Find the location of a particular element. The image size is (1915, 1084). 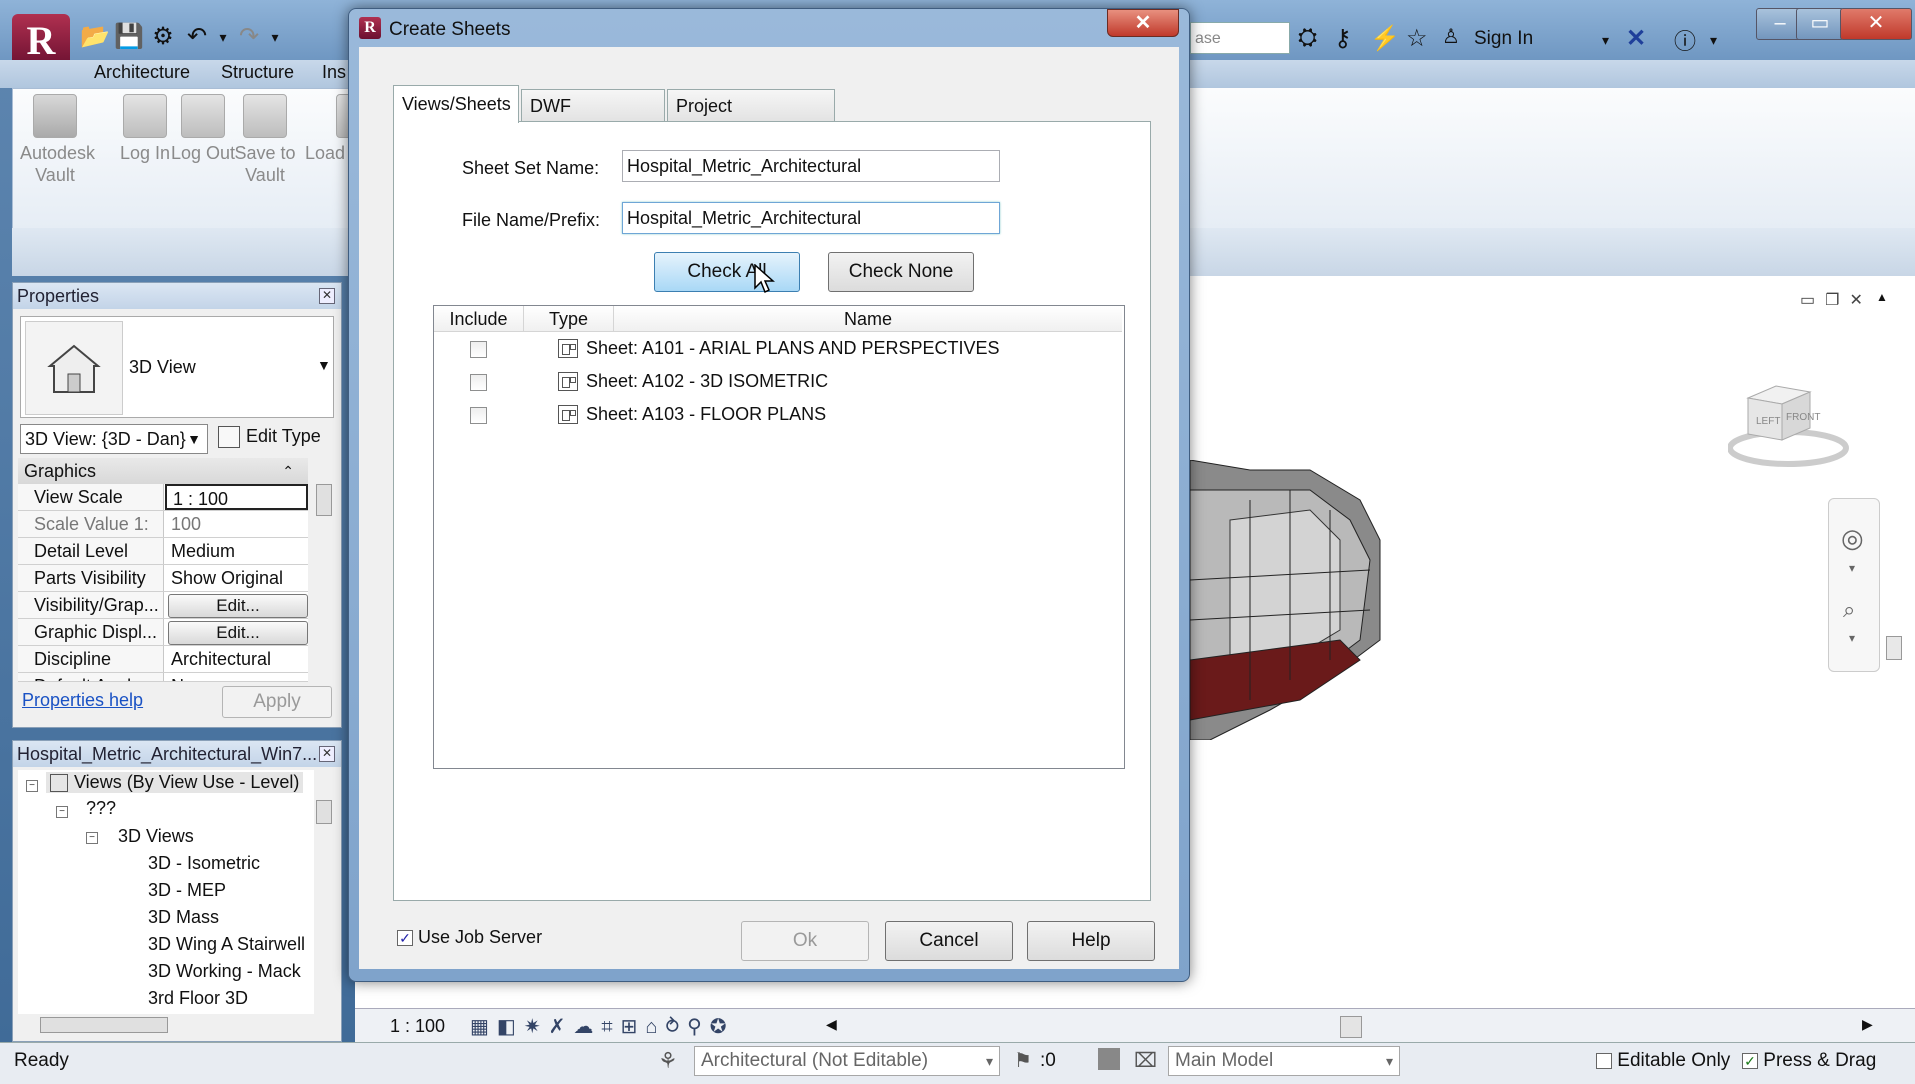

design-option-combo: Main Model ▾ is located at coordinates (1284, 1061).